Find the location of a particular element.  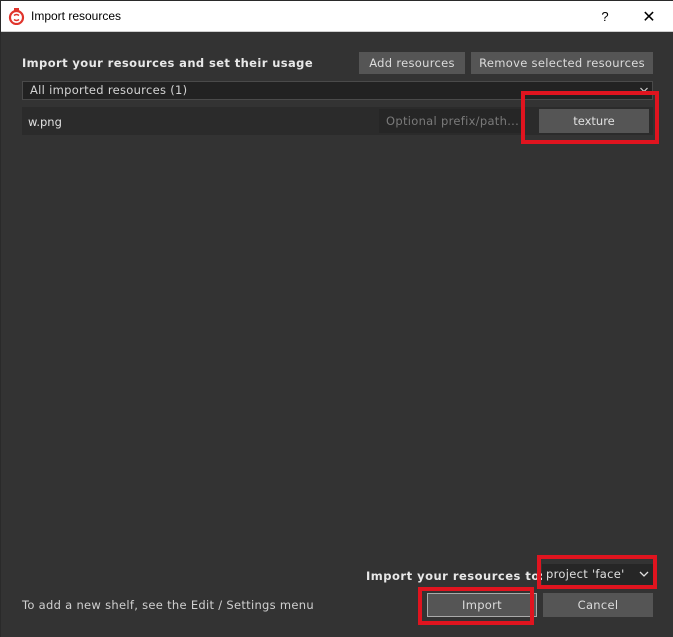

title-bar: Import resources ? ✕ is located at coordinates (337, 16).